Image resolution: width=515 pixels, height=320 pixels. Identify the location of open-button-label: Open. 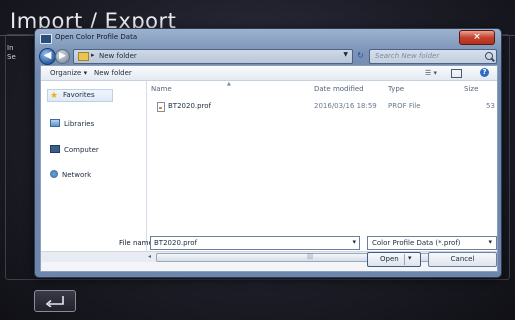
(389, 259).